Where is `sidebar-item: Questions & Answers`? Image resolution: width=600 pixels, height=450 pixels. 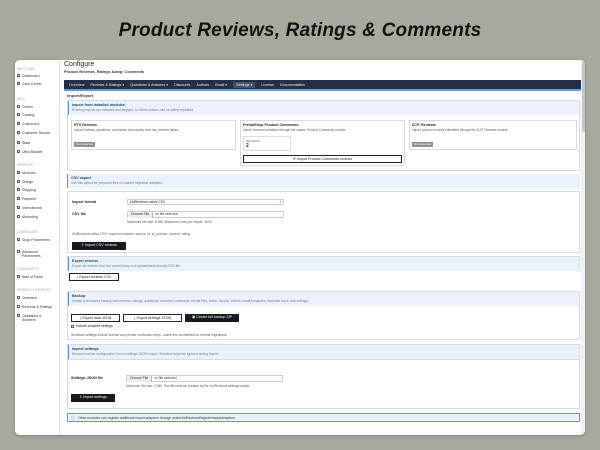
sidebar-item: Questions & Answers is located at coordinates (38, 318).